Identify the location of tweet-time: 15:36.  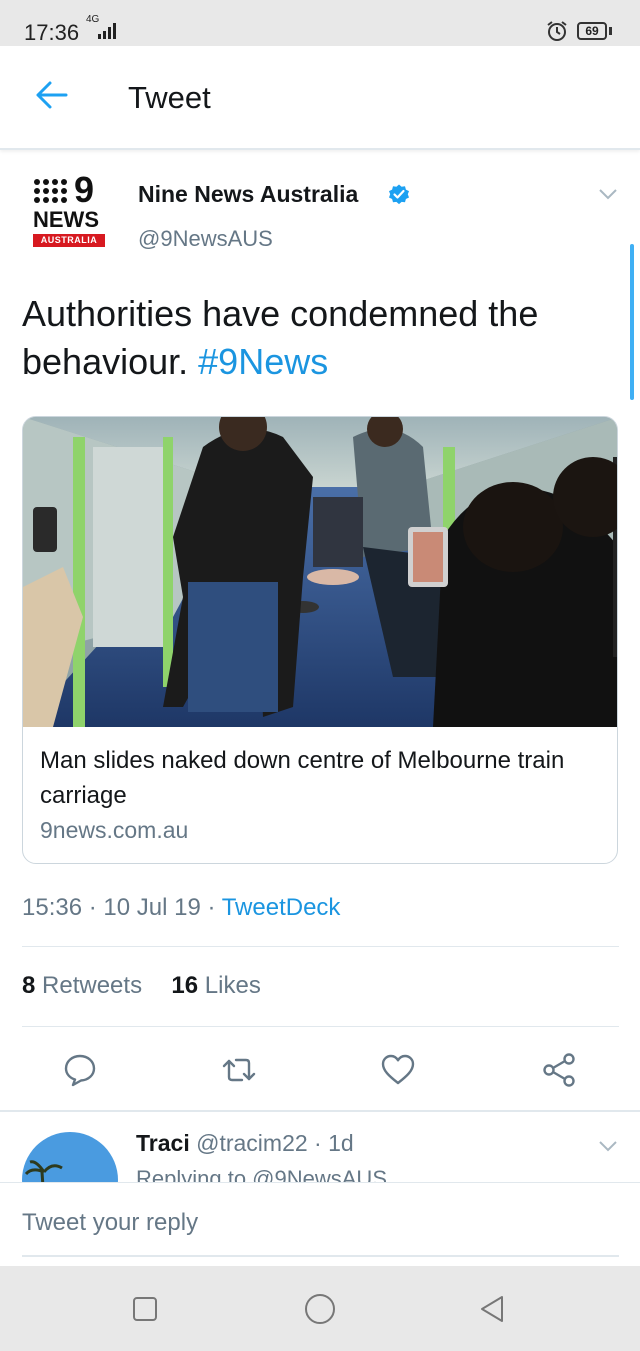
(52, 907).